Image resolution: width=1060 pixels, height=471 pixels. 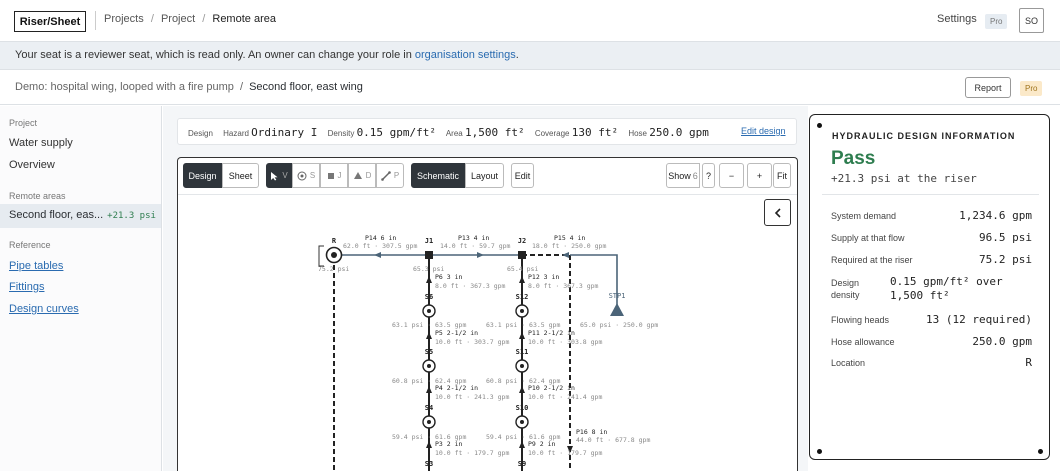 What do you see at coordinates (454, 133) in the screenshot?
I see `area-label: Area` at bounding box center [454, 133].